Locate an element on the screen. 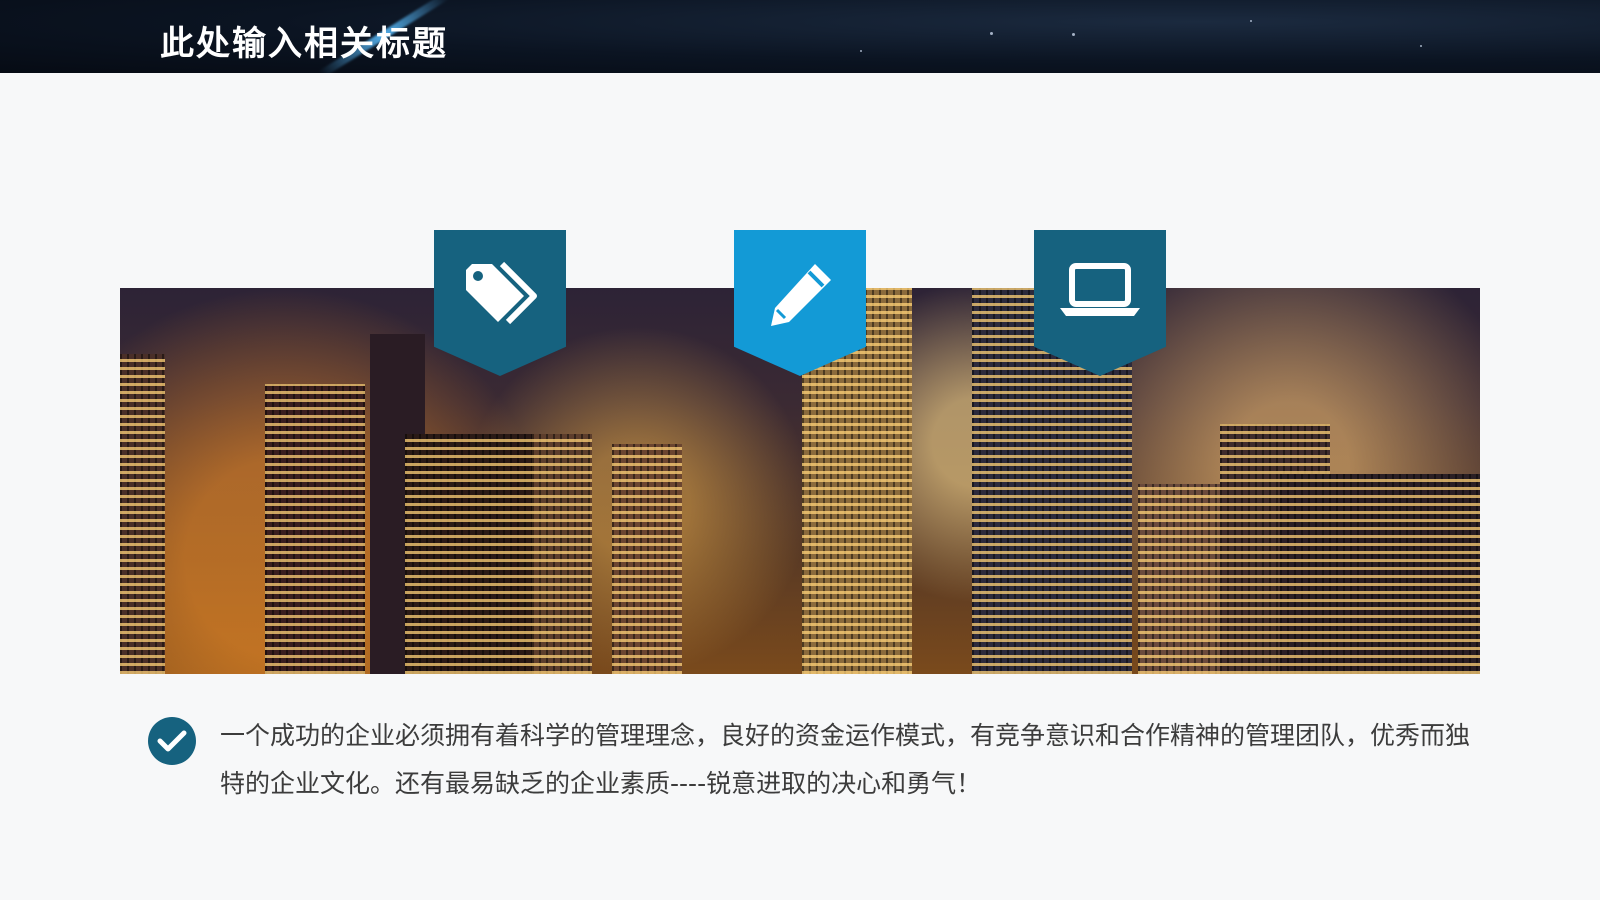 The width and height of the screenshot is (1600, 900). tag-icon is located at coordinates (501, 293).